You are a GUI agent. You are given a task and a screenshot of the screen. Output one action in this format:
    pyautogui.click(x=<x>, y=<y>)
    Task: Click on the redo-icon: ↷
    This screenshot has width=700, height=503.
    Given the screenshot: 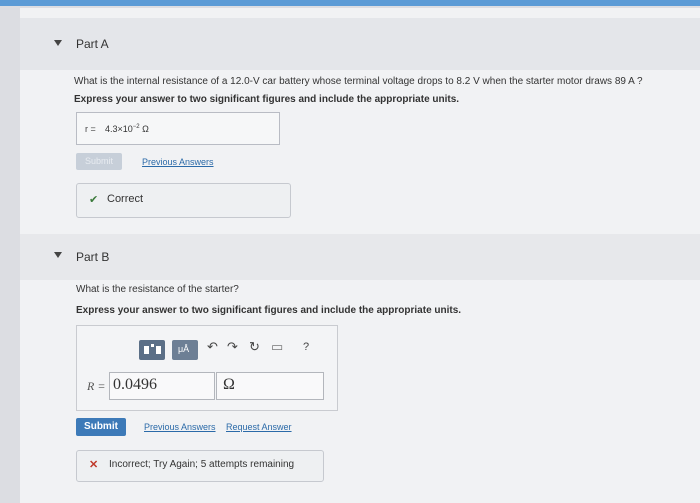 What is the action you would take?
    pyautogui.click(x=232, y=347)
    